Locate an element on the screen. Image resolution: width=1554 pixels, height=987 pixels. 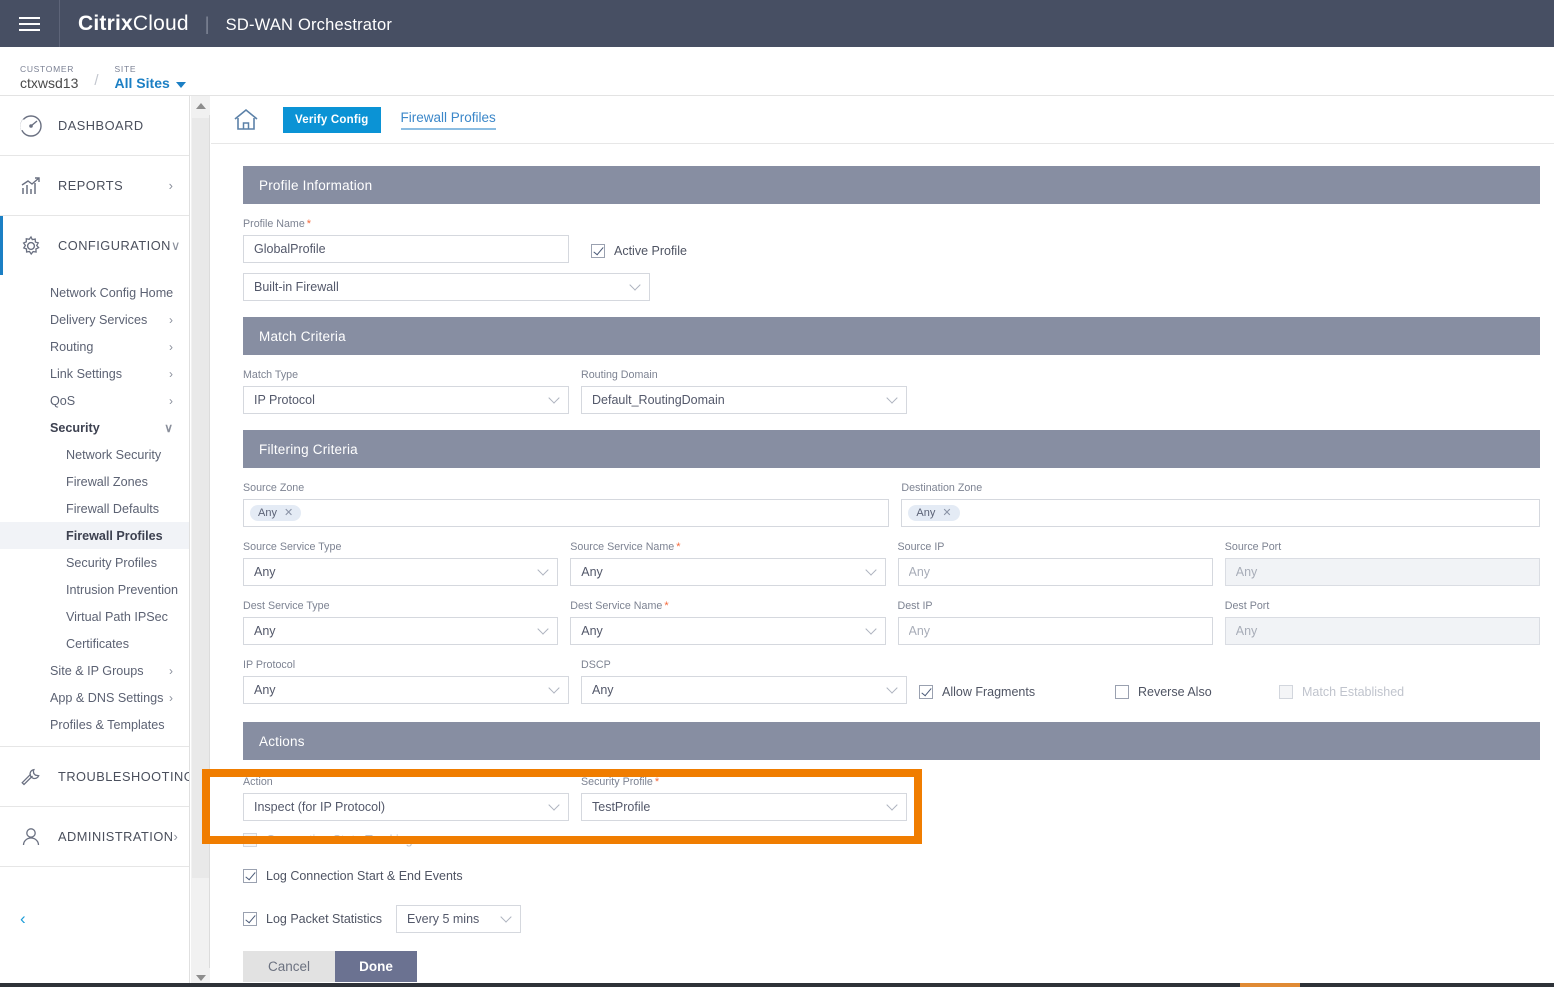
log-interval-select is located at coordinates (459, 919).